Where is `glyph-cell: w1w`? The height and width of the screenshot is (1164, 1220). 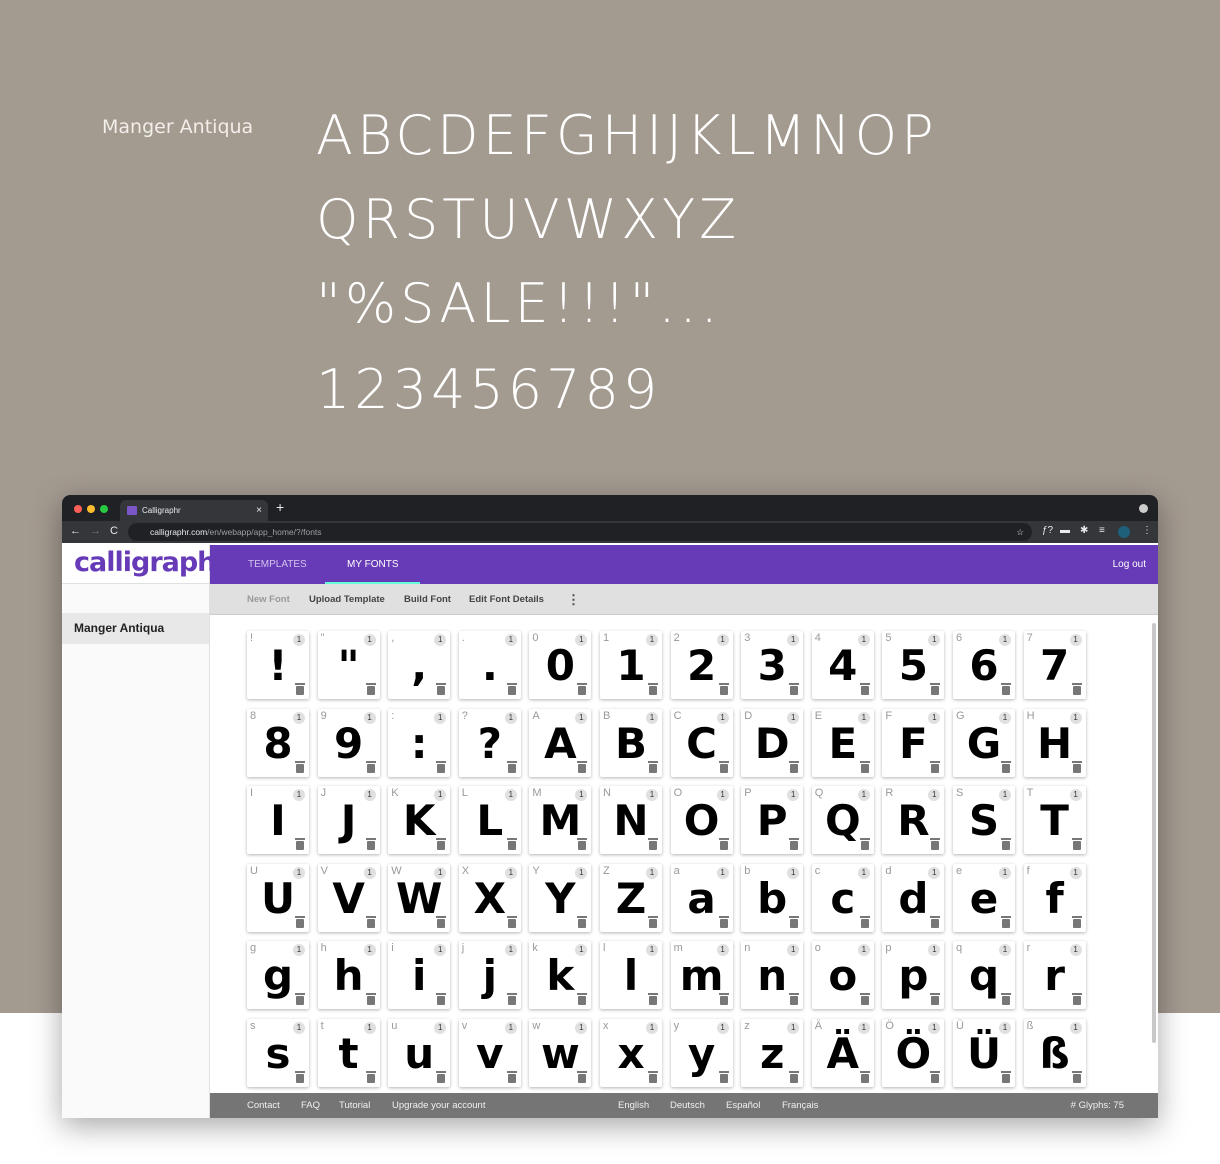
glyph-cell: w1w is located at coordinates (560, 1052).